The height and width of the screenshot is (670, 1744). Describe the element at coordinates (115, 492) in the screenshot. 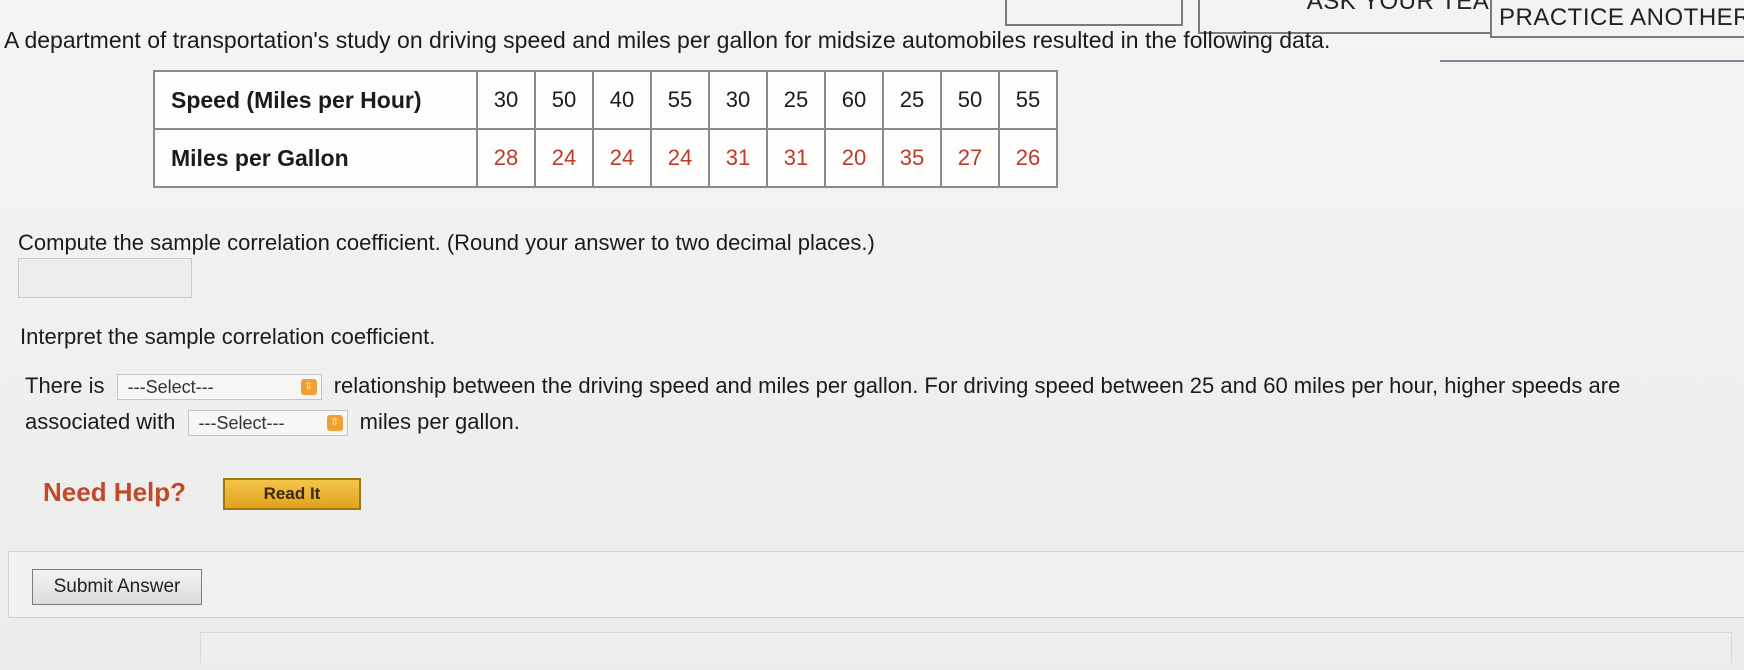

I see `need-help-label: Need Help?` at that location.